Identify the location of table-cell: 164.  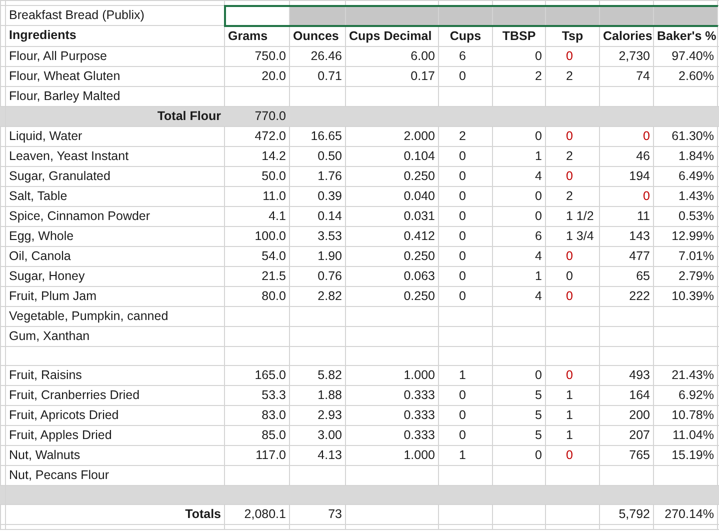
(627, 395).